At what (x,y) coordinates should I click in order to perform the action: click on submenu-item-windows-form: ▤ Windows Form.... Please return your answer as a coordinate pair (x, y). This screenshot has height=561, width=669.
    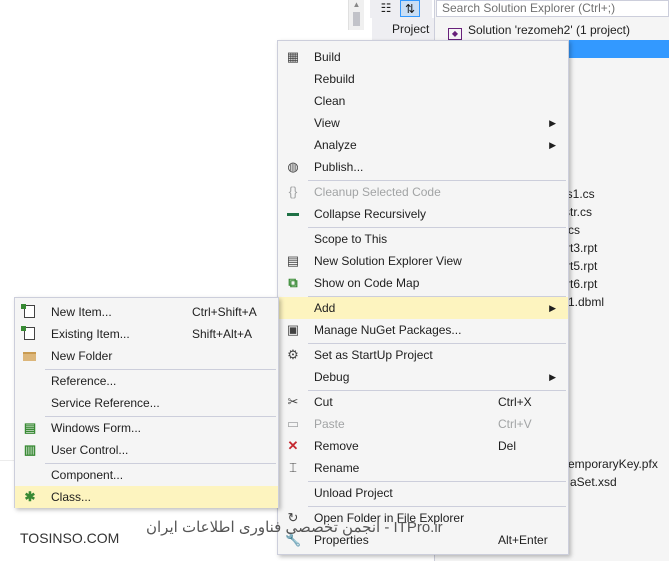
    Looking at the image, I should click on (146, 428).